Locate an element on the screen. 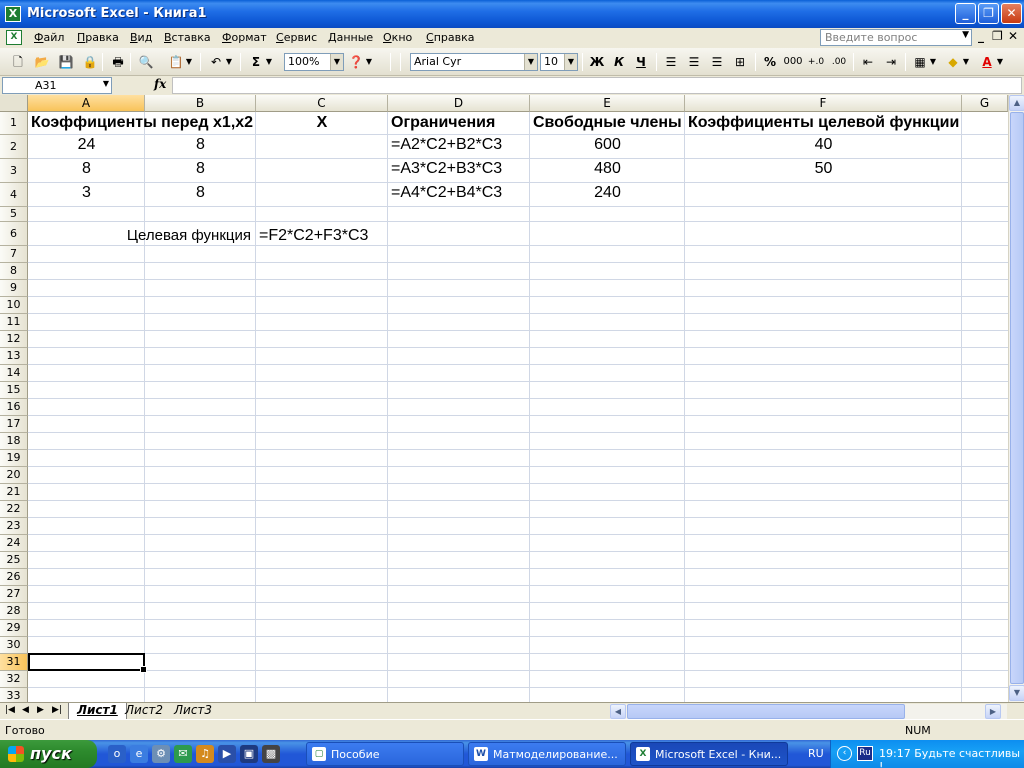 Image resolution: width=1024 pixels, height=768 pixels. row-header-23: 23 is located at coordinates (14, 526).